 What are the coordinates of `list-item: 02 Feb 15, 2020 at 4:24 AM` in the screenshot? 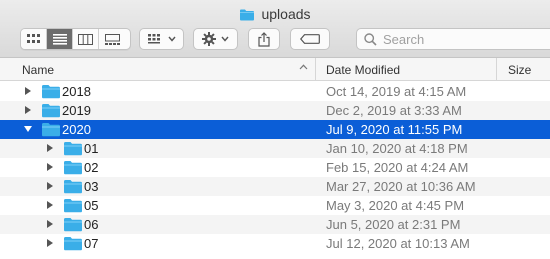 It's located at (275, 167).